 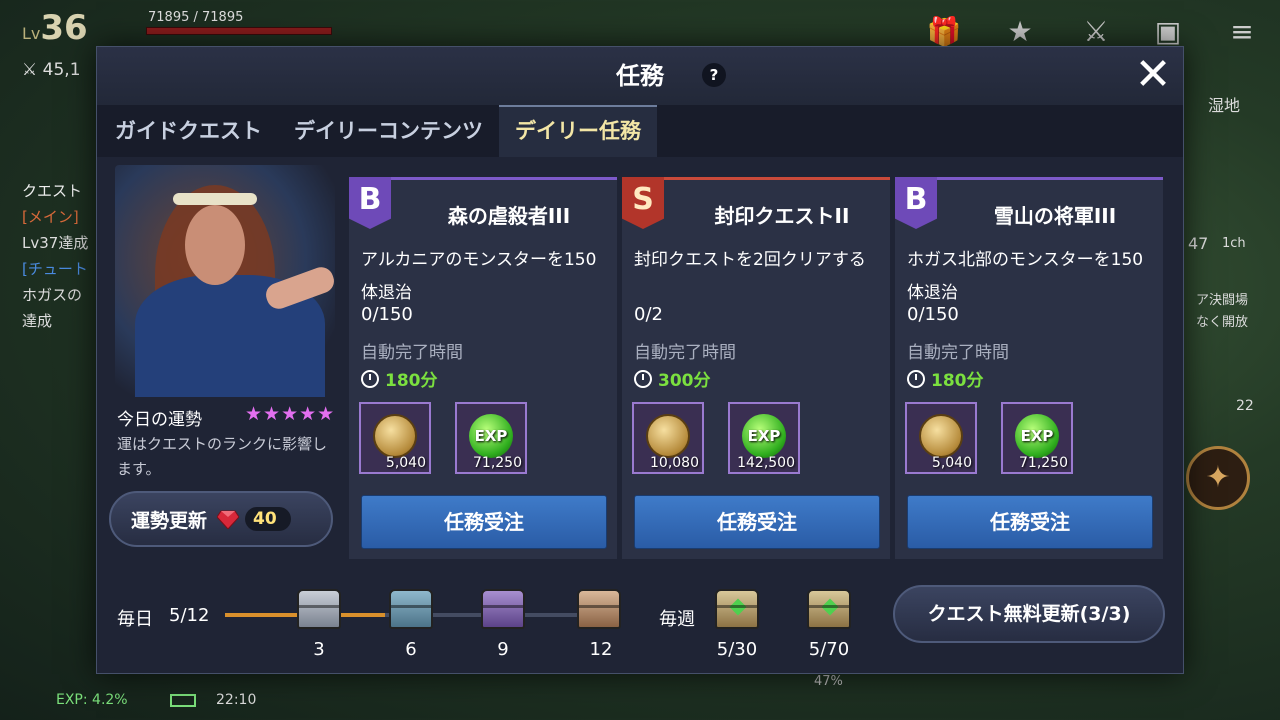 What do you see at coordinates (578, 131) in the screenshot?
I see `tab-daily-mission: デイリー任務` at bounding box center [578, 131].